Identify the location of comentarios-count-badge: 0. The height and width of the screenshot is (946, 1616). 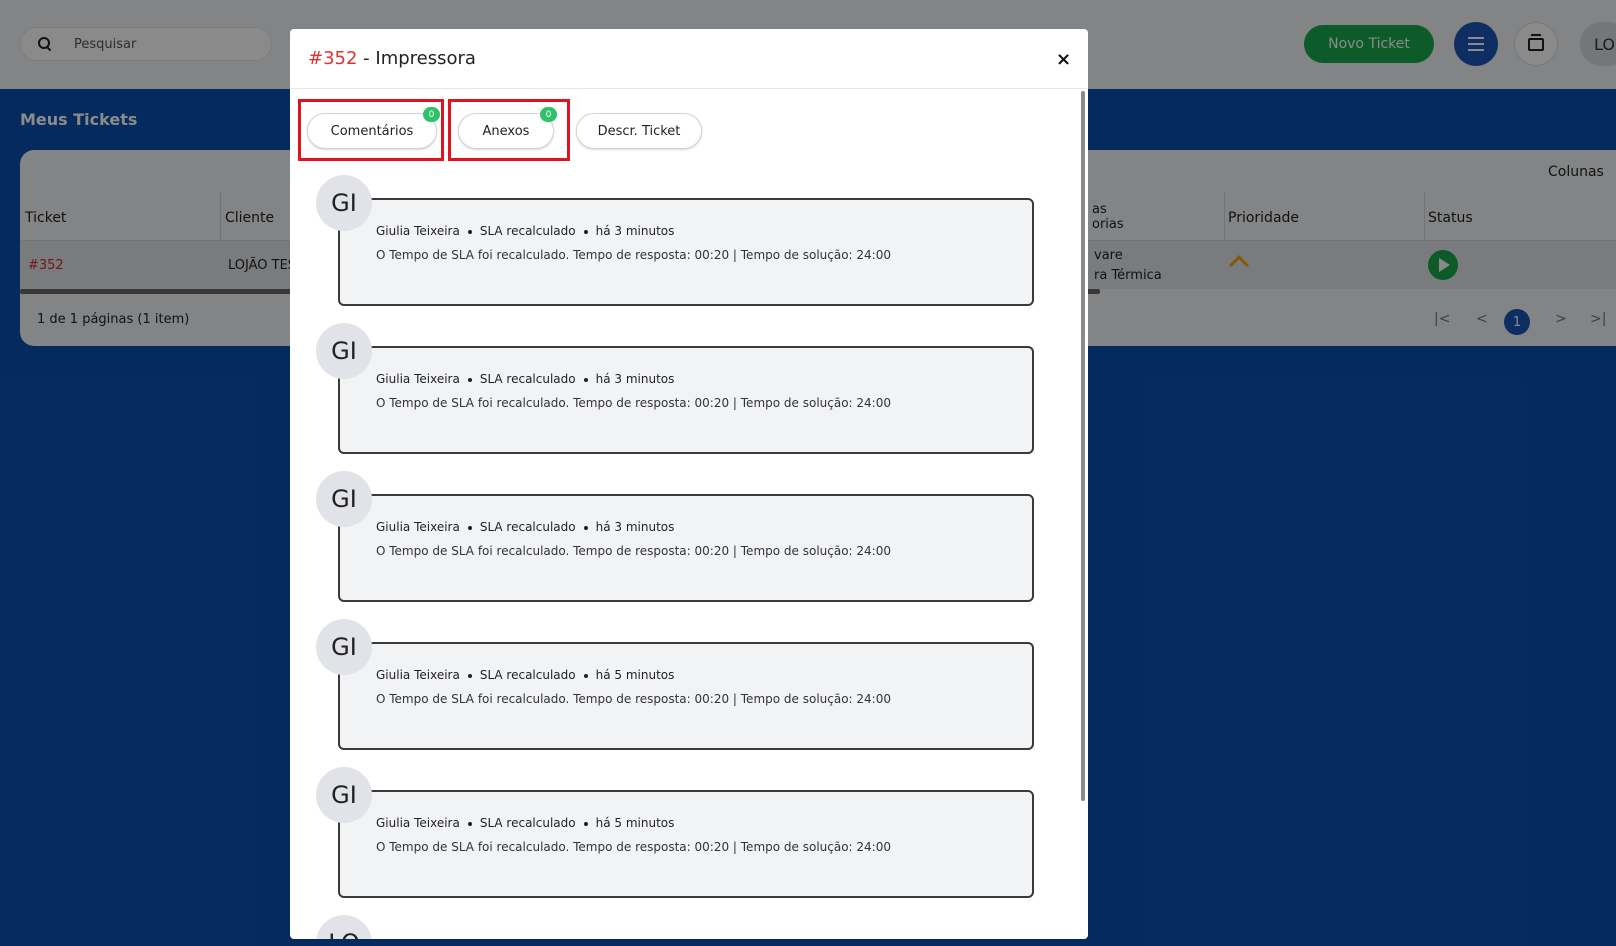
(431, 114).